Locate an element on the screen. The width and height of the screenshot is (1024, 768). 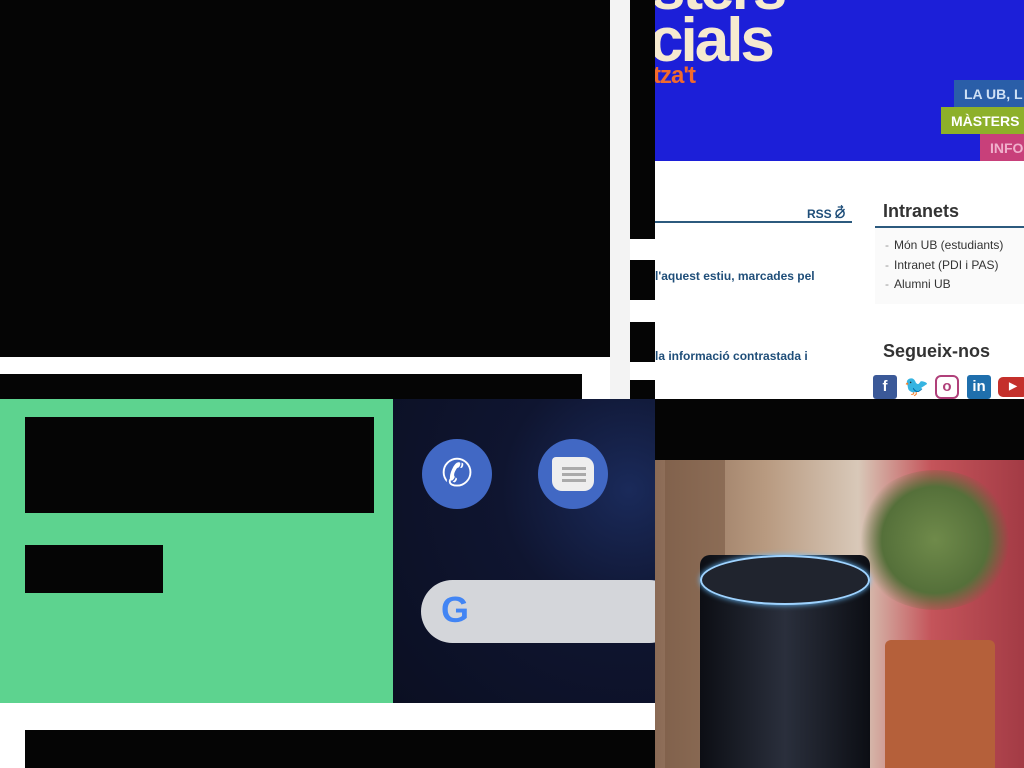
google-icon: G is located at coordinates (455, 609).